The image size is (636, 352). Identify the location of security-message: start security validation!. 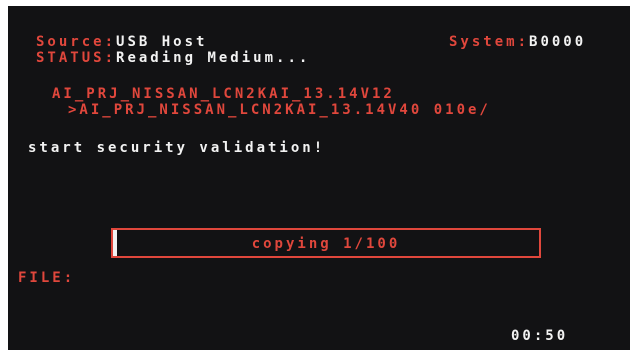
(177, 148).